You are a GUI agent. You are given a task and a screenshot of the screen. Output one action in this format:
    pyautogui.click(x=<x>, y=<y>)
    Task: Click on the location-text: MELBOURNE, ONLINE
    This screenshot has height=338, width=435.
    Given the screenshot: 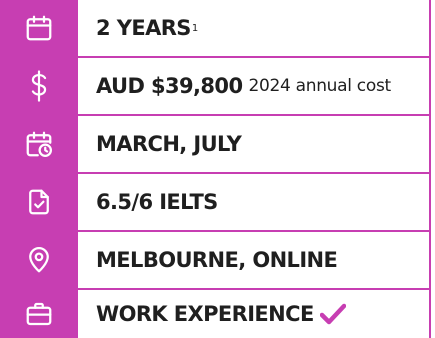 What is the action you would take?
    pyautogui.click(x=260, y=260)
    